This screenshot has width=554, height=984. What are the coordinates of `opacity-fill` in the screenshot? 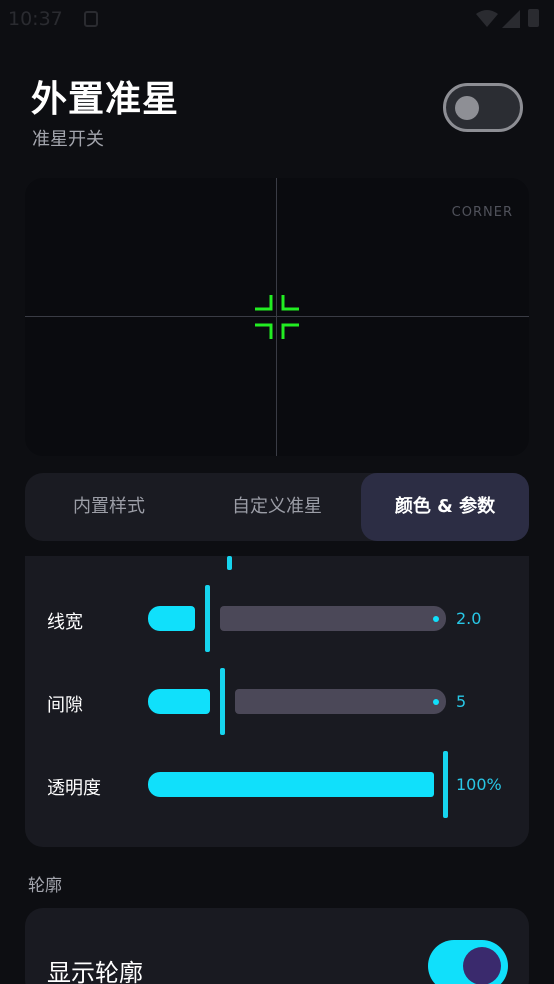 It's located at (291, 784).